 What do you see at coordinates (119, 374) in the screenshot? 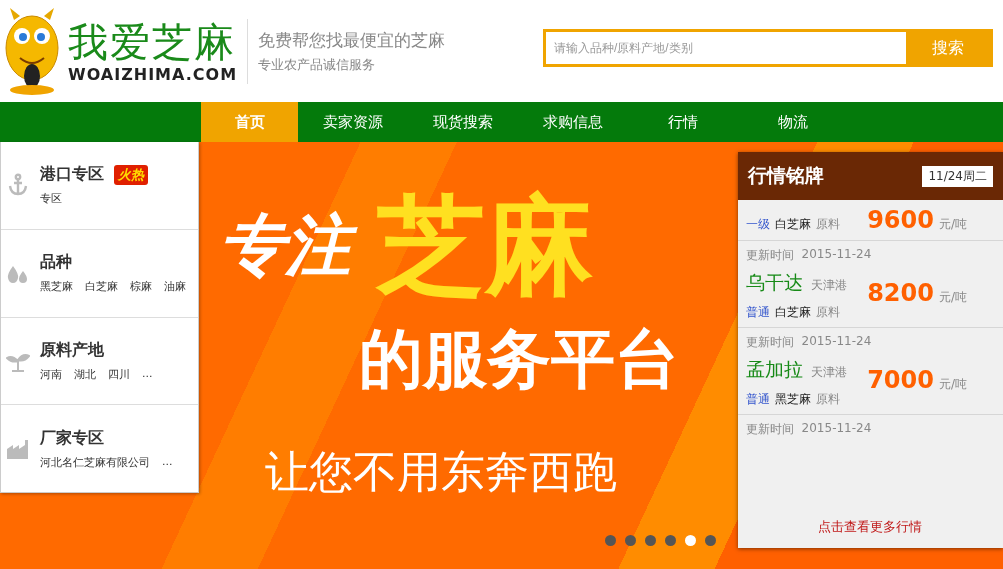
I see `category-link: 四川` at bounding box center [119, 374].